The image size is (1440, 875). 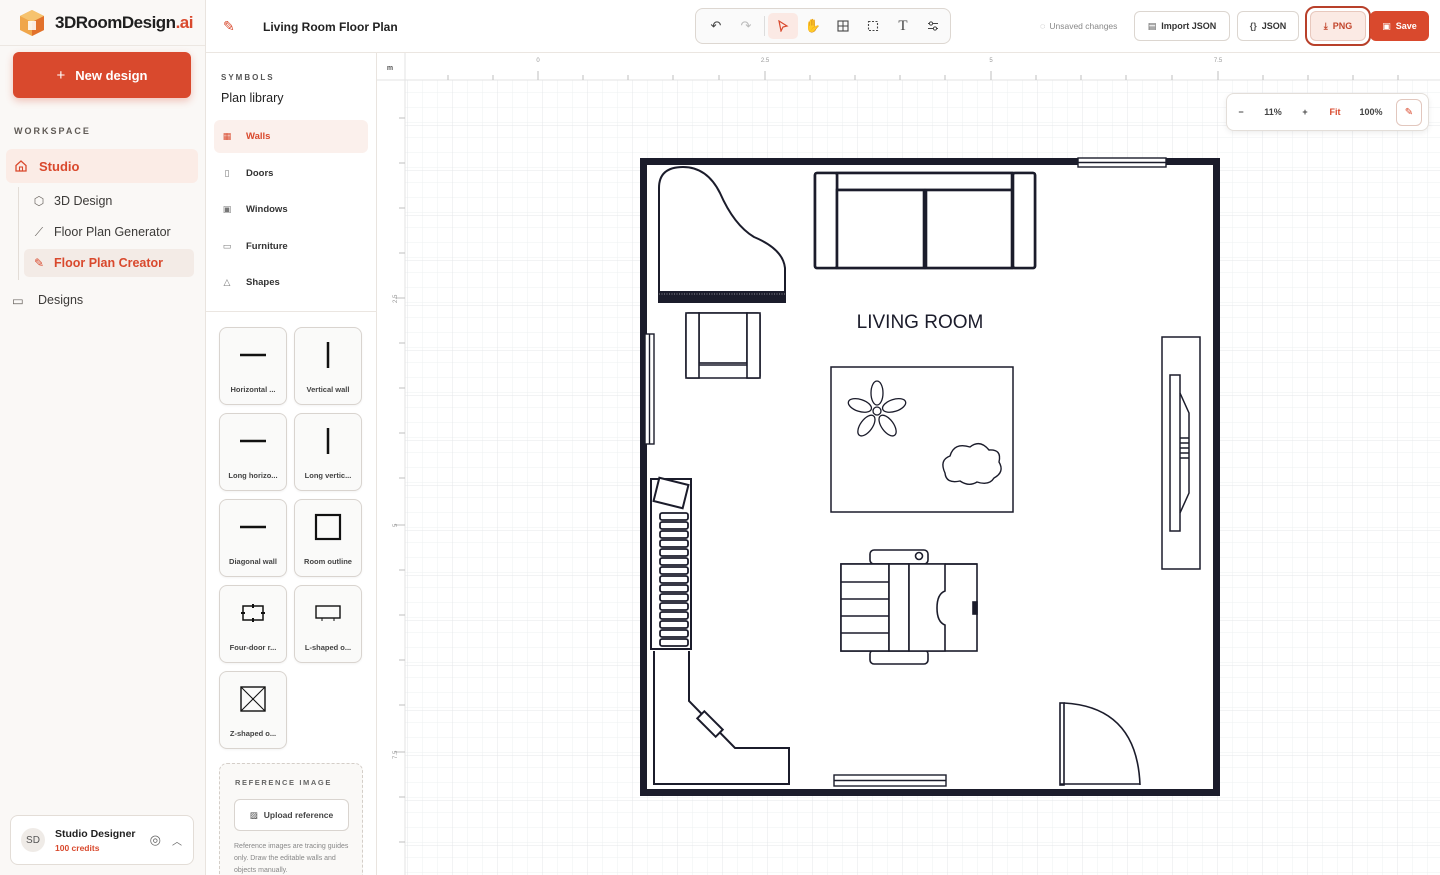 What do you see at coordinates (391, 464) in the screenshot?
I see `ruler-left: m 2.5 5 7.5` at bounding box center [391, 464].